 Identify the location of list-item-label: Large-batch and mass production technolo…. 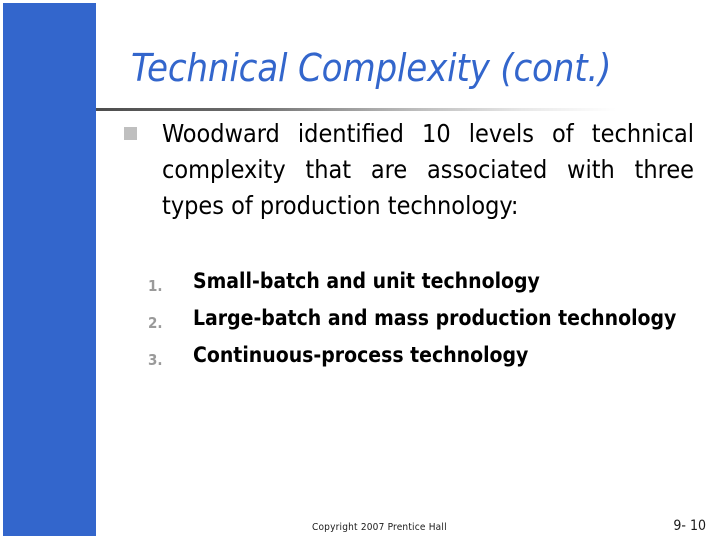
(435, 318).